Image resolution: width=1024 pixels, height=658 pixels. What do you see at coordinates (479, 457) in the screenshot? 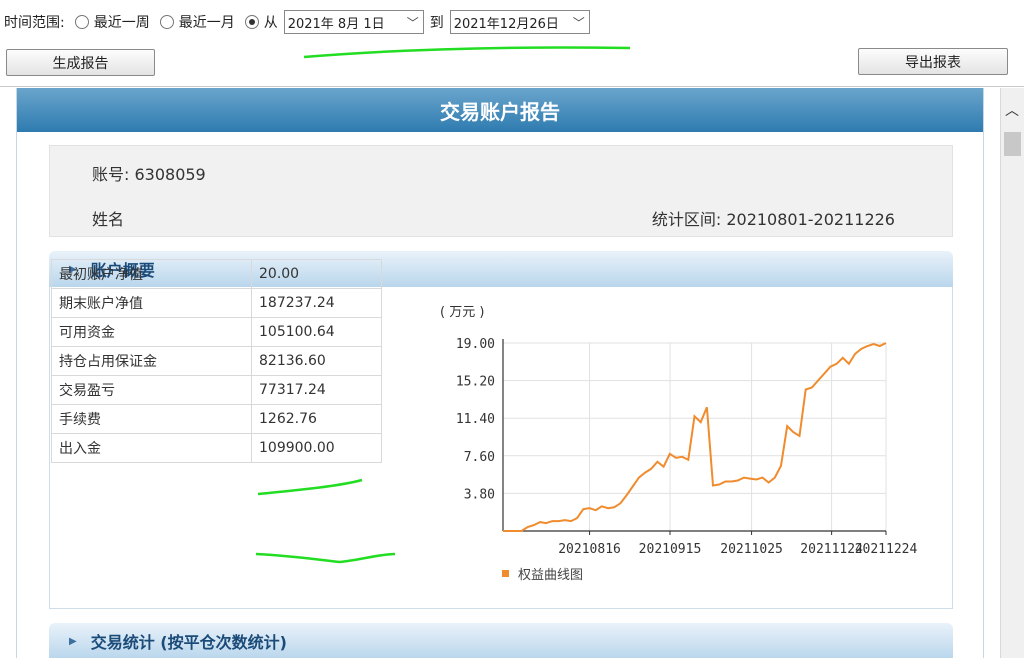
I see `y-tick-label: 7.60` at bounding box center [479, 457].